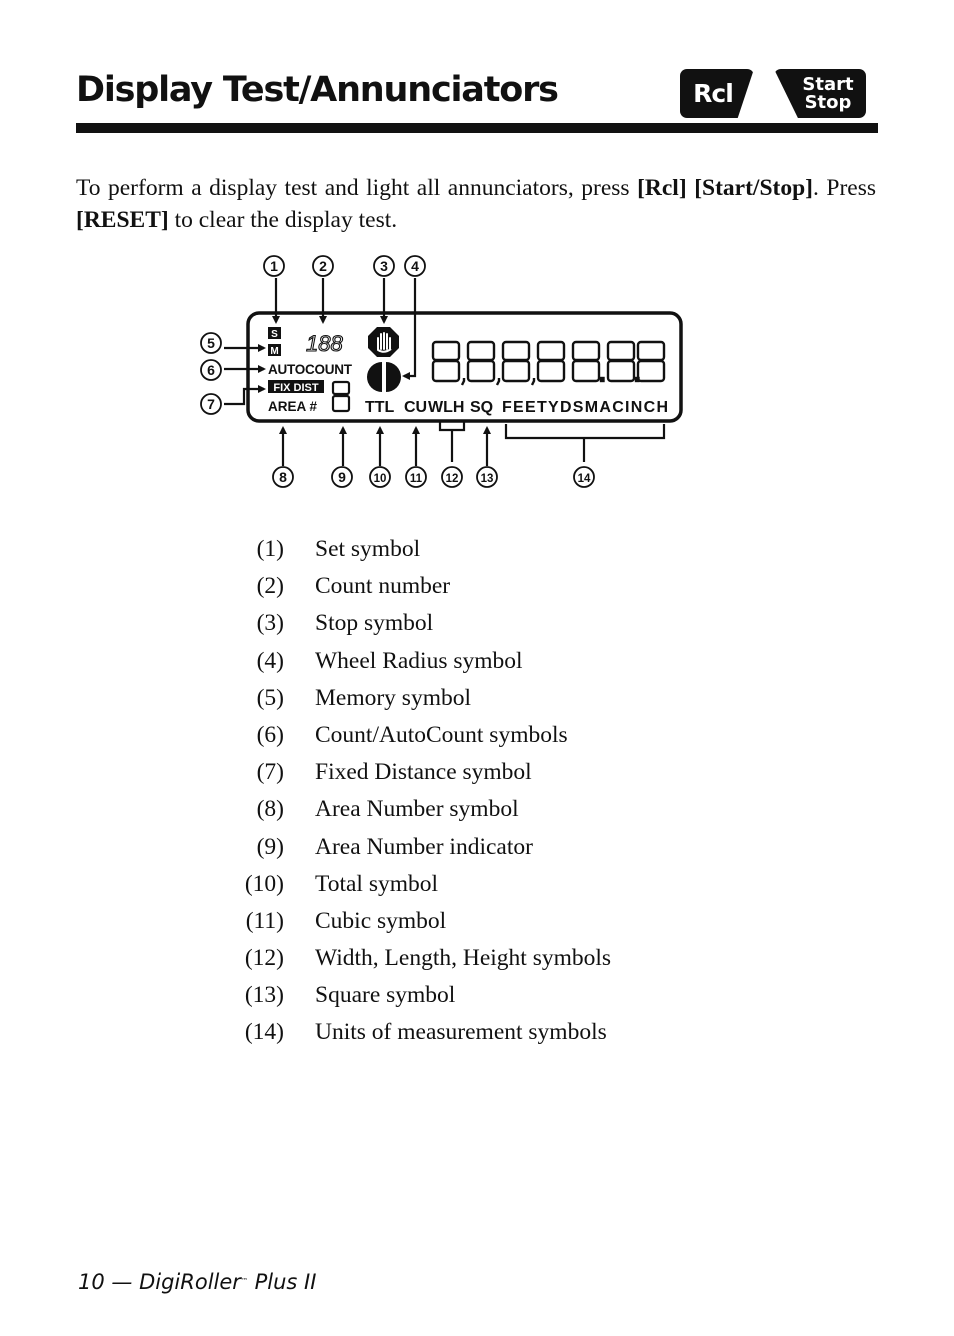 This screenshot has width=954, height=1336. Describe the element at coordinates (264, 920) in the screenshot. I see `legend-number: (11)` at that location.